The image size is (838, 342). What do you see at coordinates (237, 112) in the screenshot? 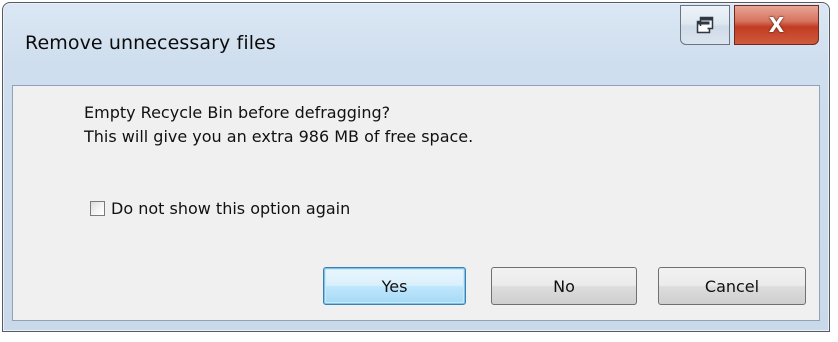
I see `message-line-1: Empty Recycle Bin before defragging?` at bounding box center [237, 112].